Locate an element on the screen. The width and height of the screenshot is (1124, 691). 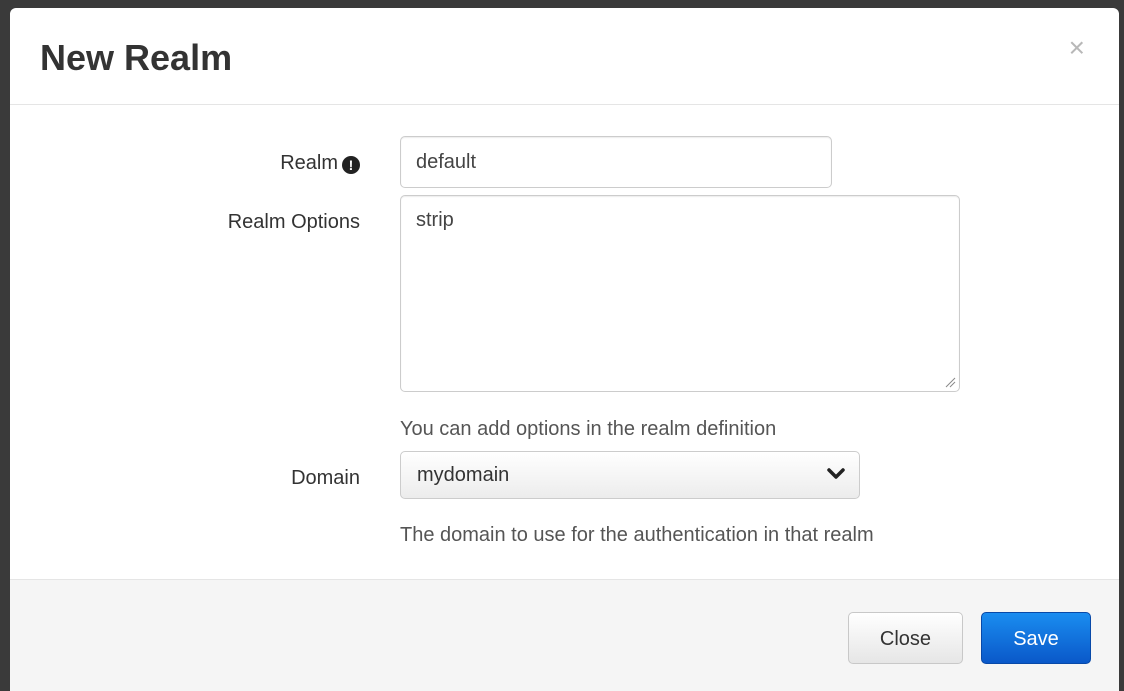
close-icon: × is located at coordinates (1077, 48).